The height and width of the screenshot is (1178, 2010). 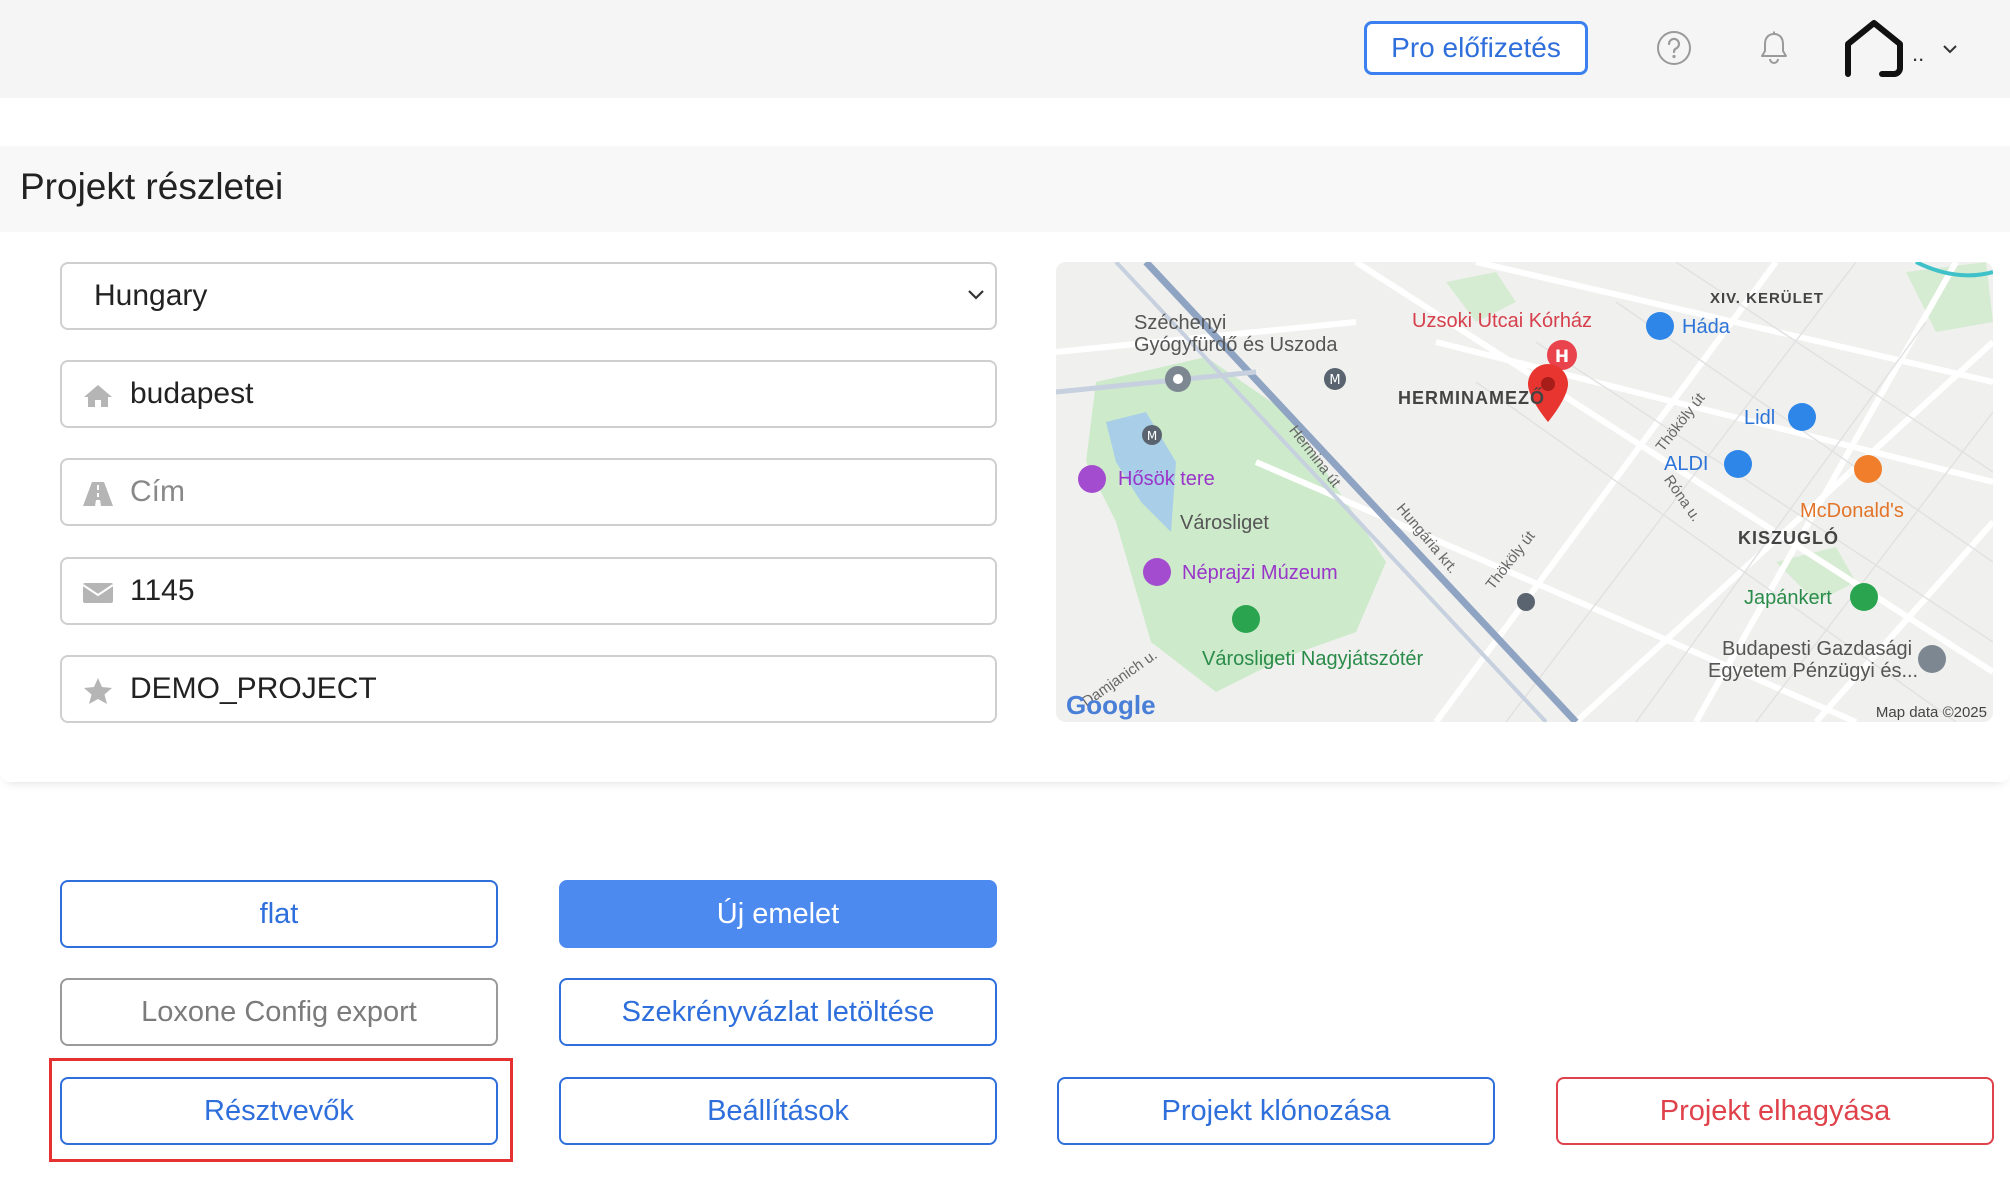 What do you see at coordinates (778, 1111) in the screenshot?
I see `settings-button: Beállítások` at bounding box center [778, 1111].